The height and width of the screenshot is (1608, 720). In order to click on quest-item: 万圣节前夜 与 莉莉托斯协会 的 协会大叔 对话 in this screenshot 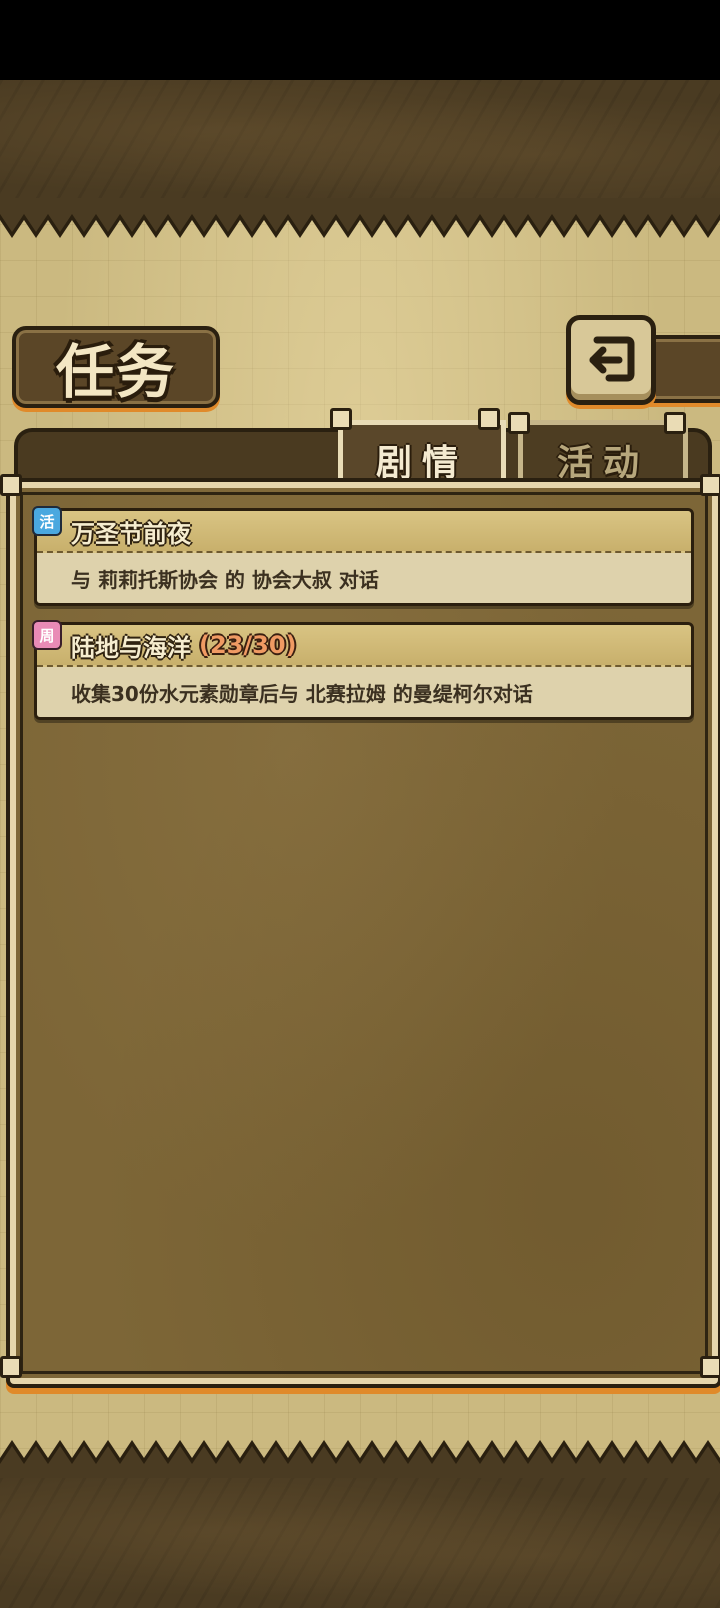, I will do `click(364, 557)`.